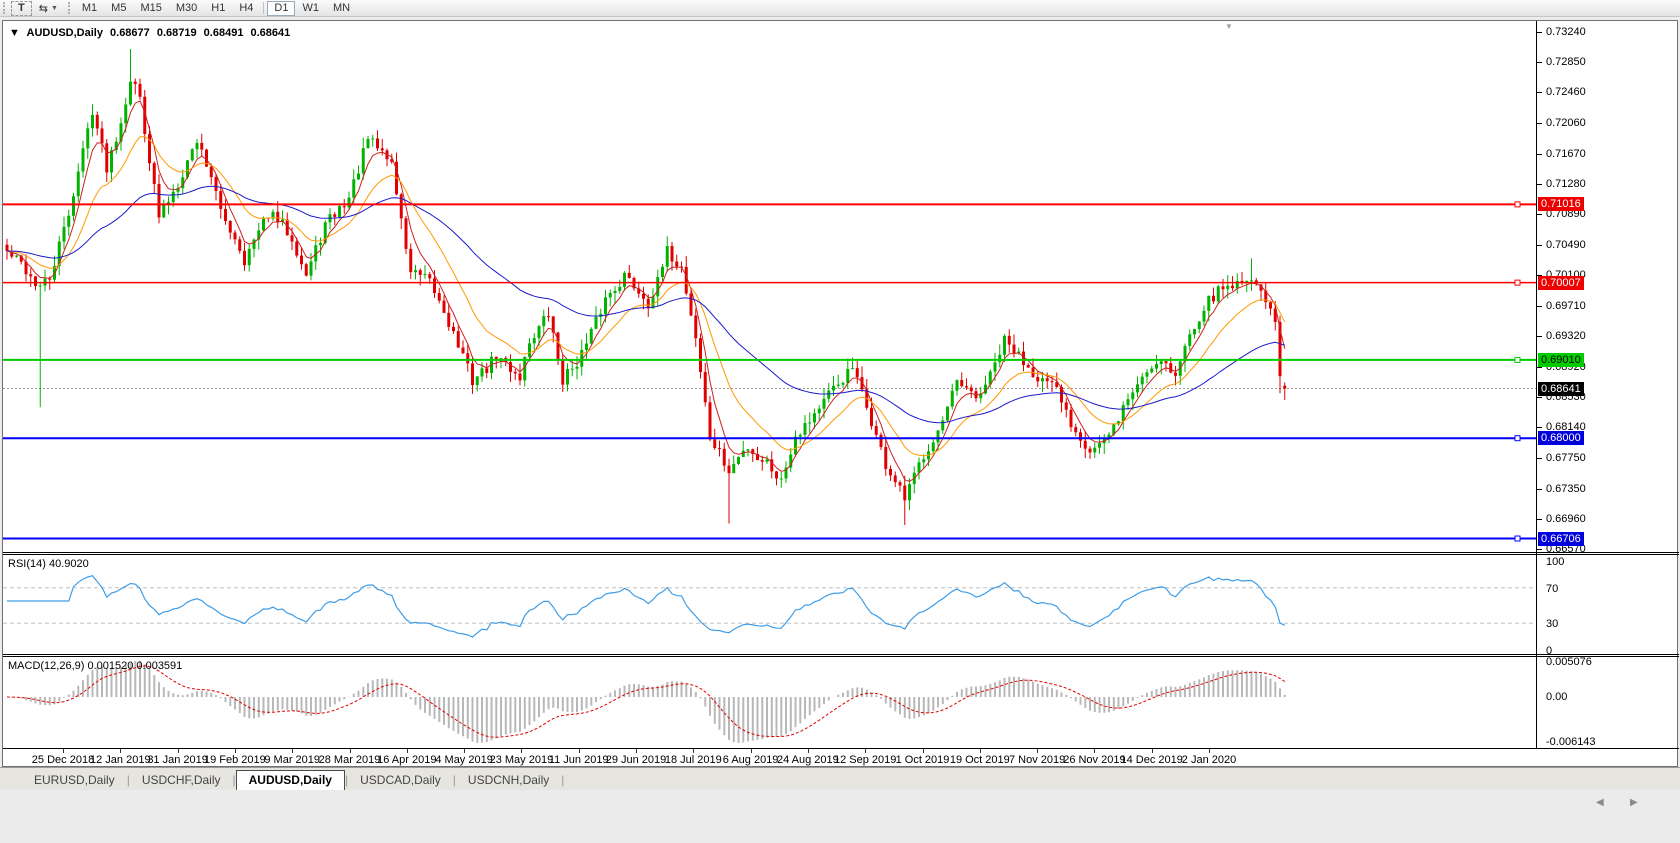  Describe the element at coordinates (150, 8) in the screenshot. I see `timeframe-button-m15: M15` at that location.